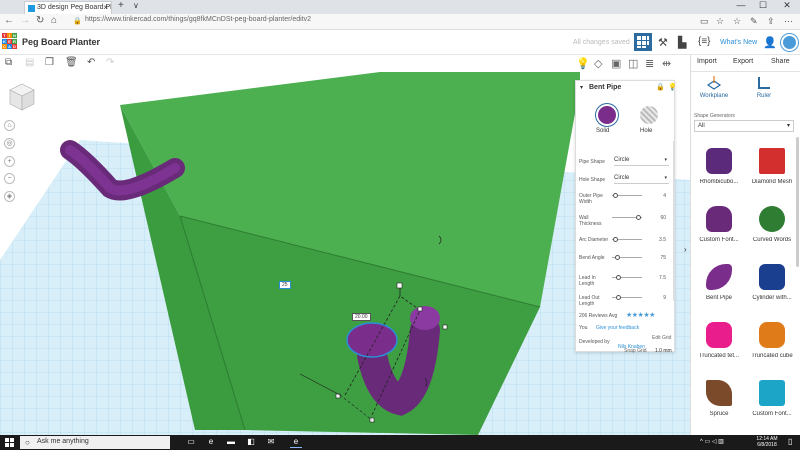  Describe the element at coordinates (110, 62) in the screenshot. I see `redo-icon: ↷` at that location.